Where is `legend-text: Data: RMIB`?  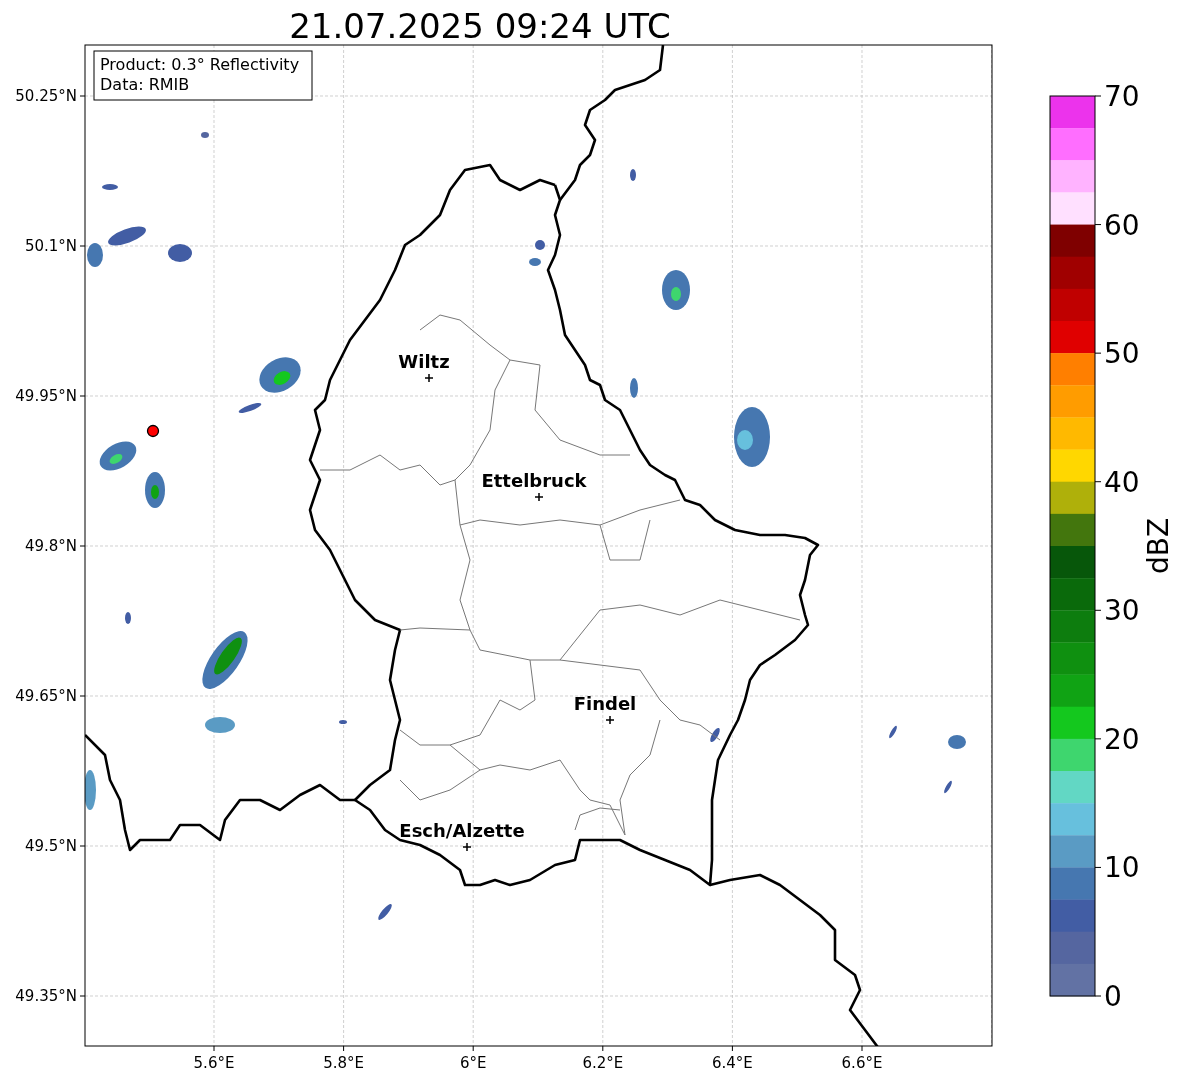 legend-text: Data: RMIB is located at coordinates (145, 84).